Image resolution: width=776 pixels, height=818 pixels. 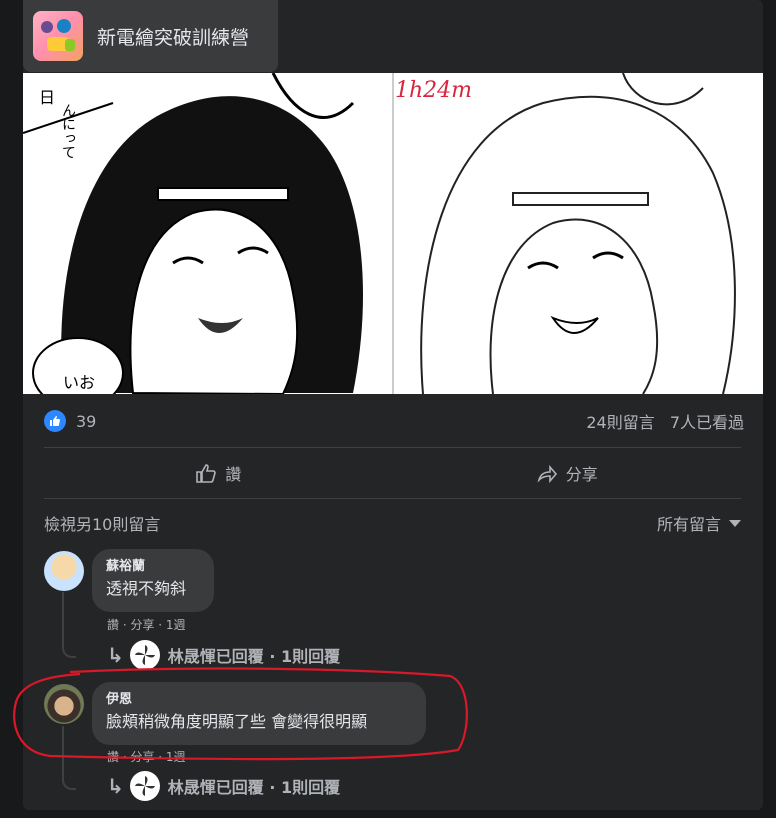 I want to click on comment-author: 伊恩, so click(x=259, y=700).